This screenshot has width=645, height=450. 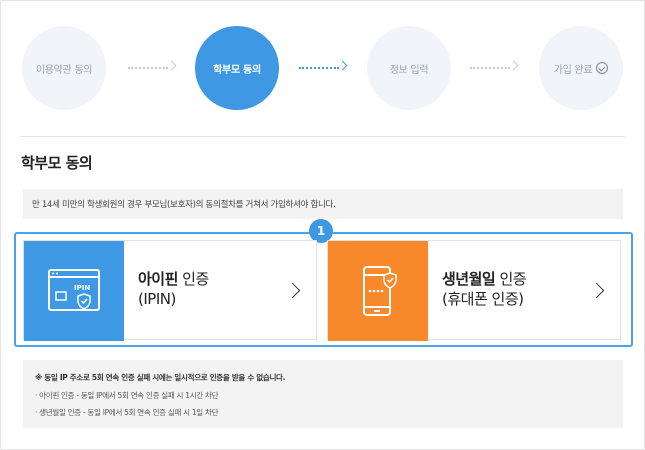 I want to click on ipin-card-title-bold: 아이핀, so click(x=158, y=279).